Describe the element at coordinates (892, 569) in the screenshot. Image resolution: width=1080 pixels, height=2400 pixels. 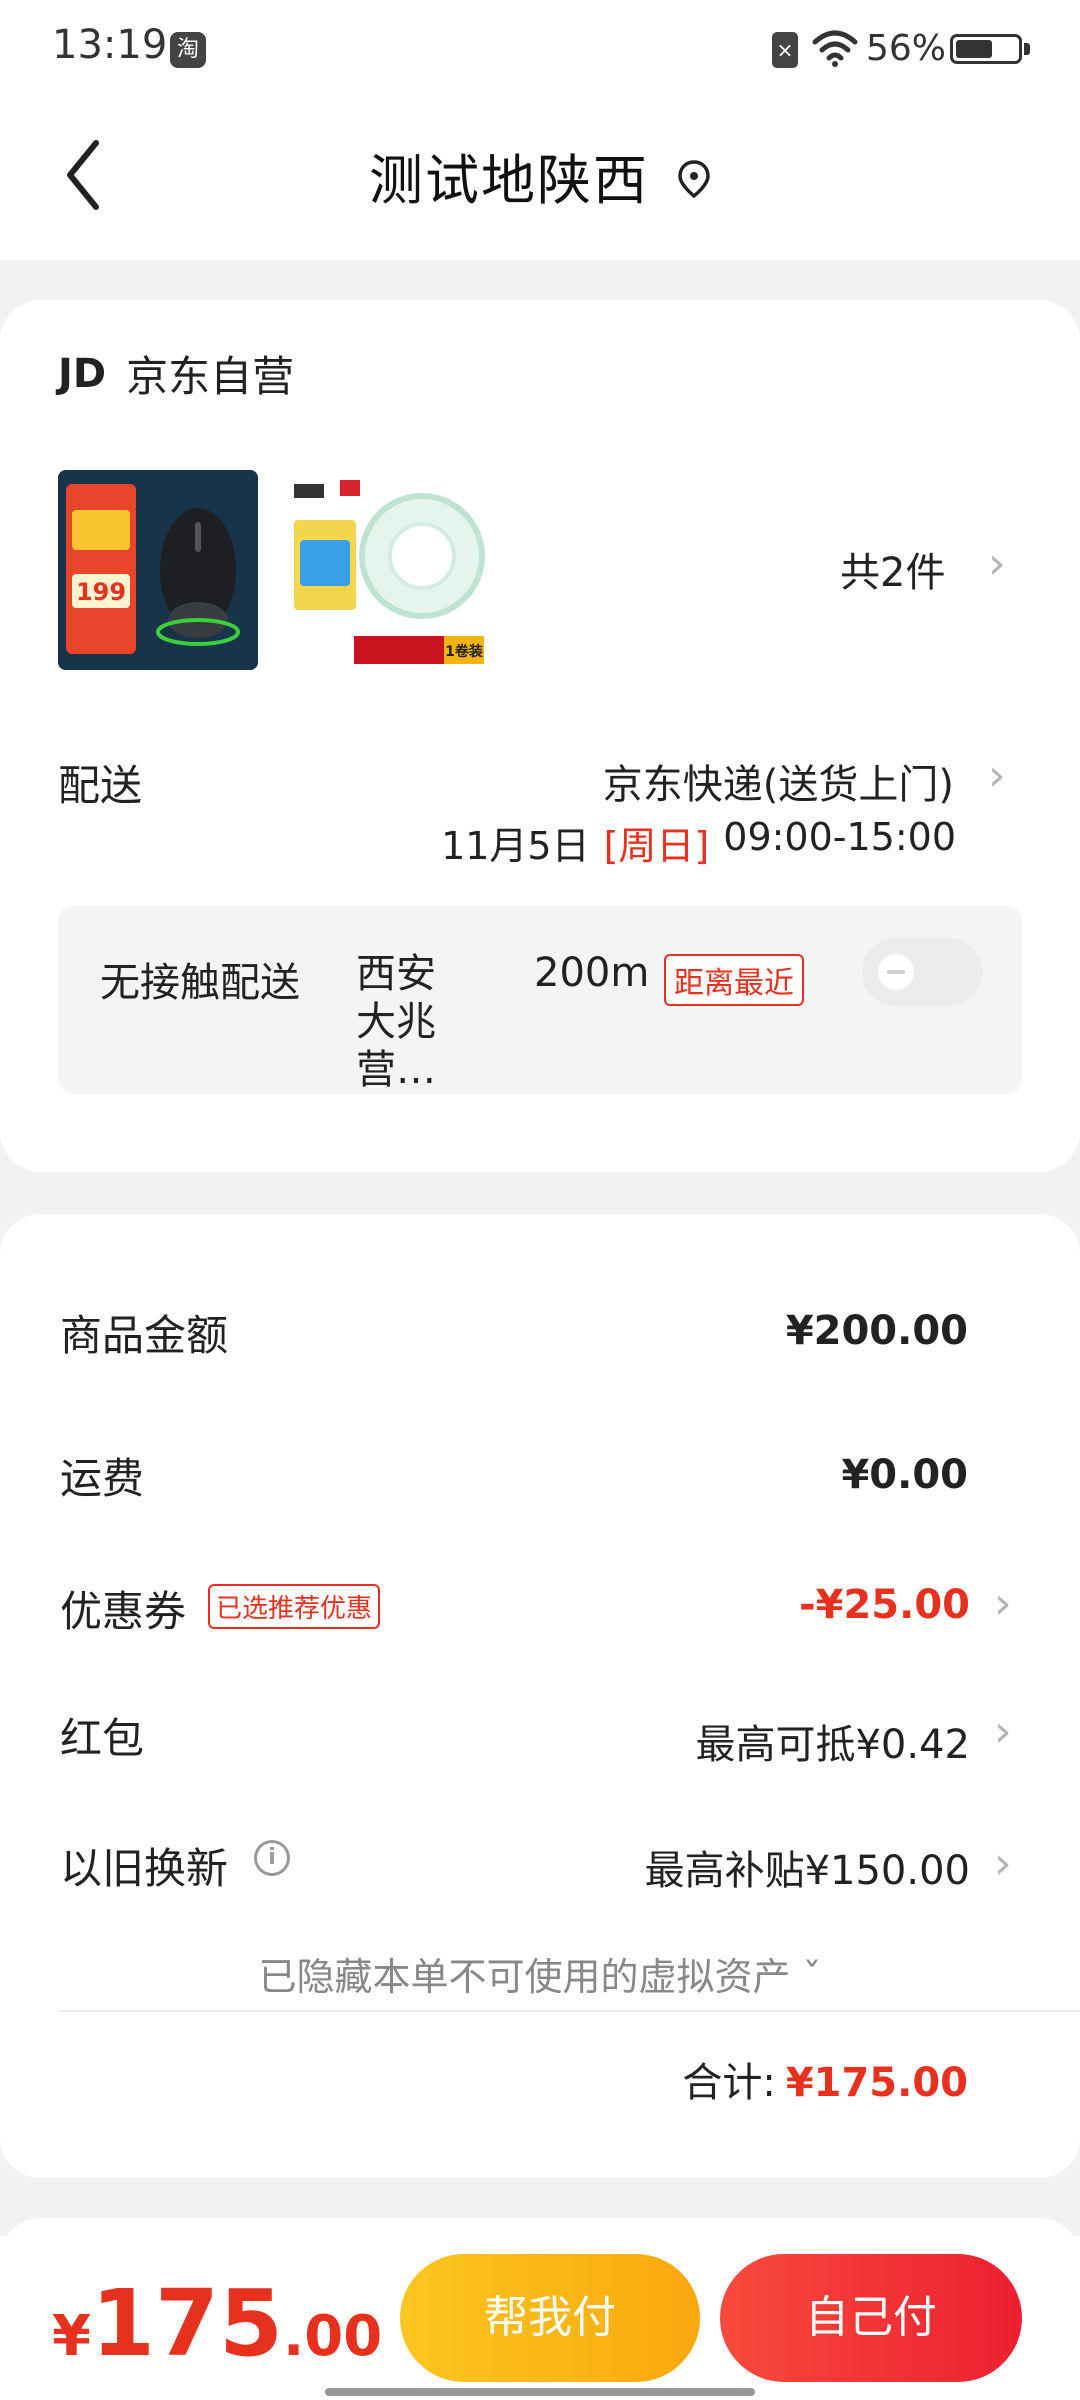
I see `item-count: 共2件` at that location.